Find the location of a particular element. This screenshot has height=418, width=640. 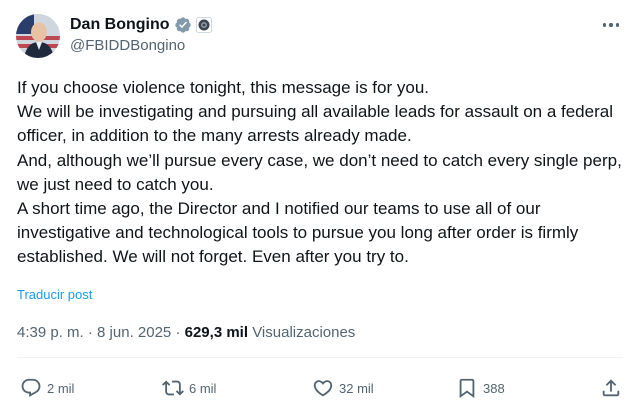

handle: @FBIDDBongino is located at coordinates (127, 45).